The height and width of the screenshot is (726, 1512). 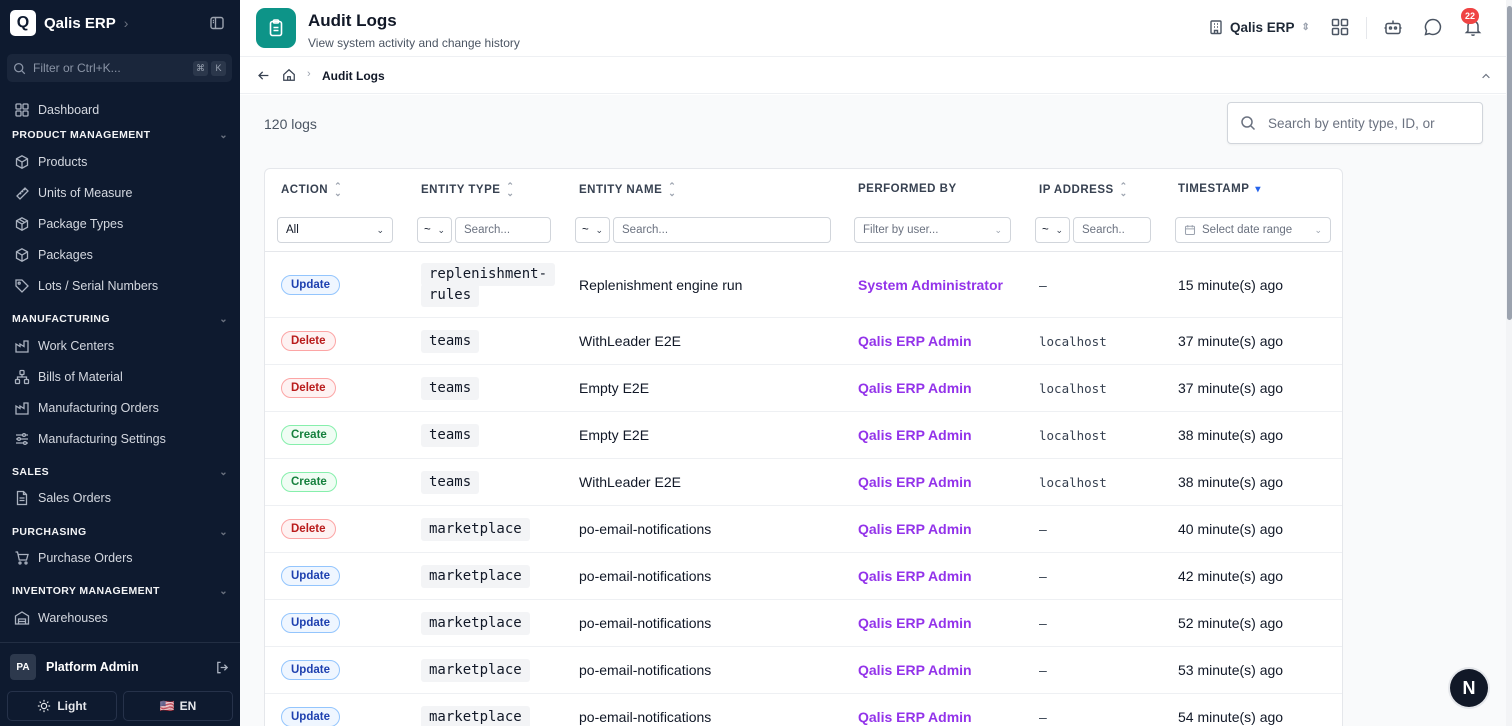 I want to click on apps-grid-icon, so click(x=1340, y=27).